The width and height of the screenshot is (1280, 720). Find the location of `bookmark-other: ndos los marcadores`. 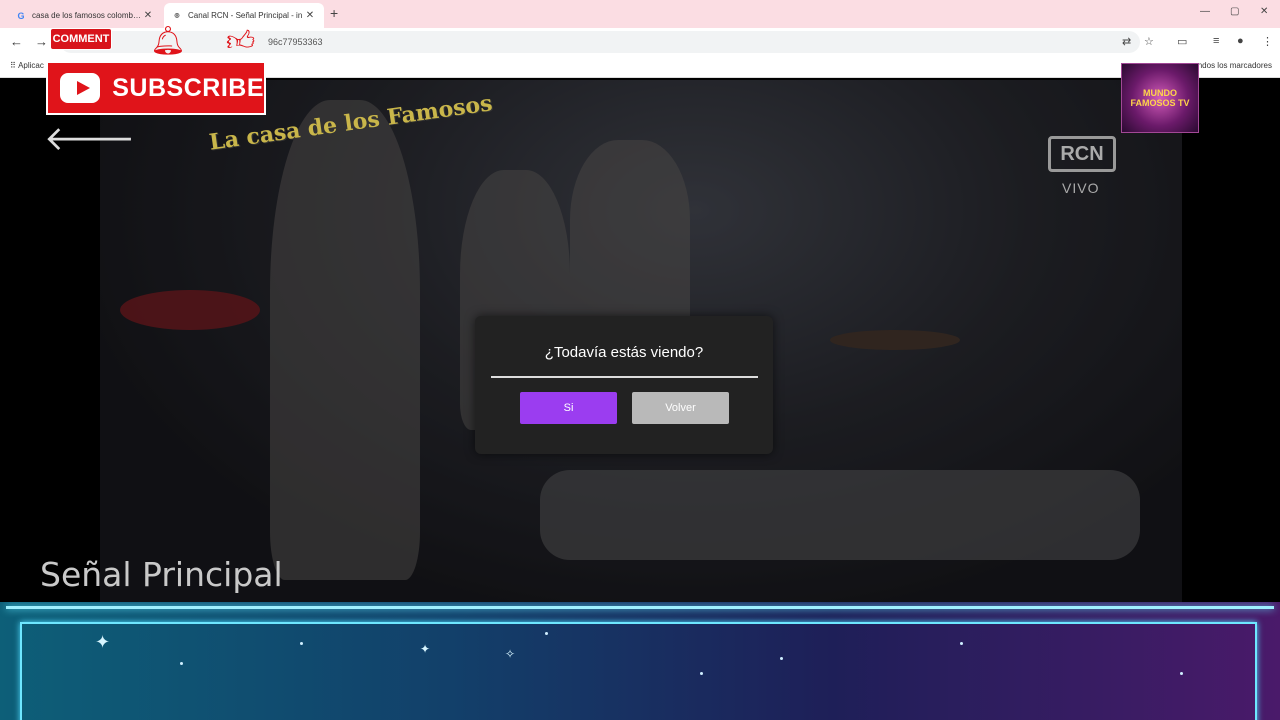

bookmark-other: ndos los marcadores is located at coordinates (1235, 65).